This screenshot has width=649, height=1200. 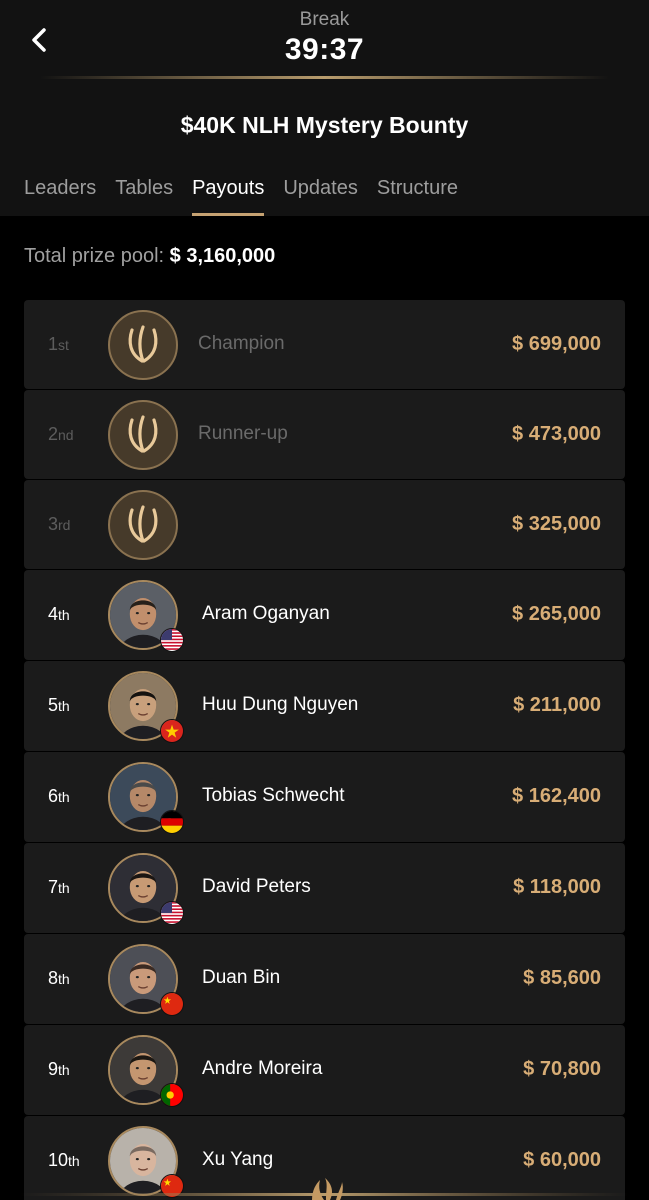 What do you see at coordinates (172, 1004) in the screenshot?
I see `china-flag-icon` at bounding box center [172, 1004].